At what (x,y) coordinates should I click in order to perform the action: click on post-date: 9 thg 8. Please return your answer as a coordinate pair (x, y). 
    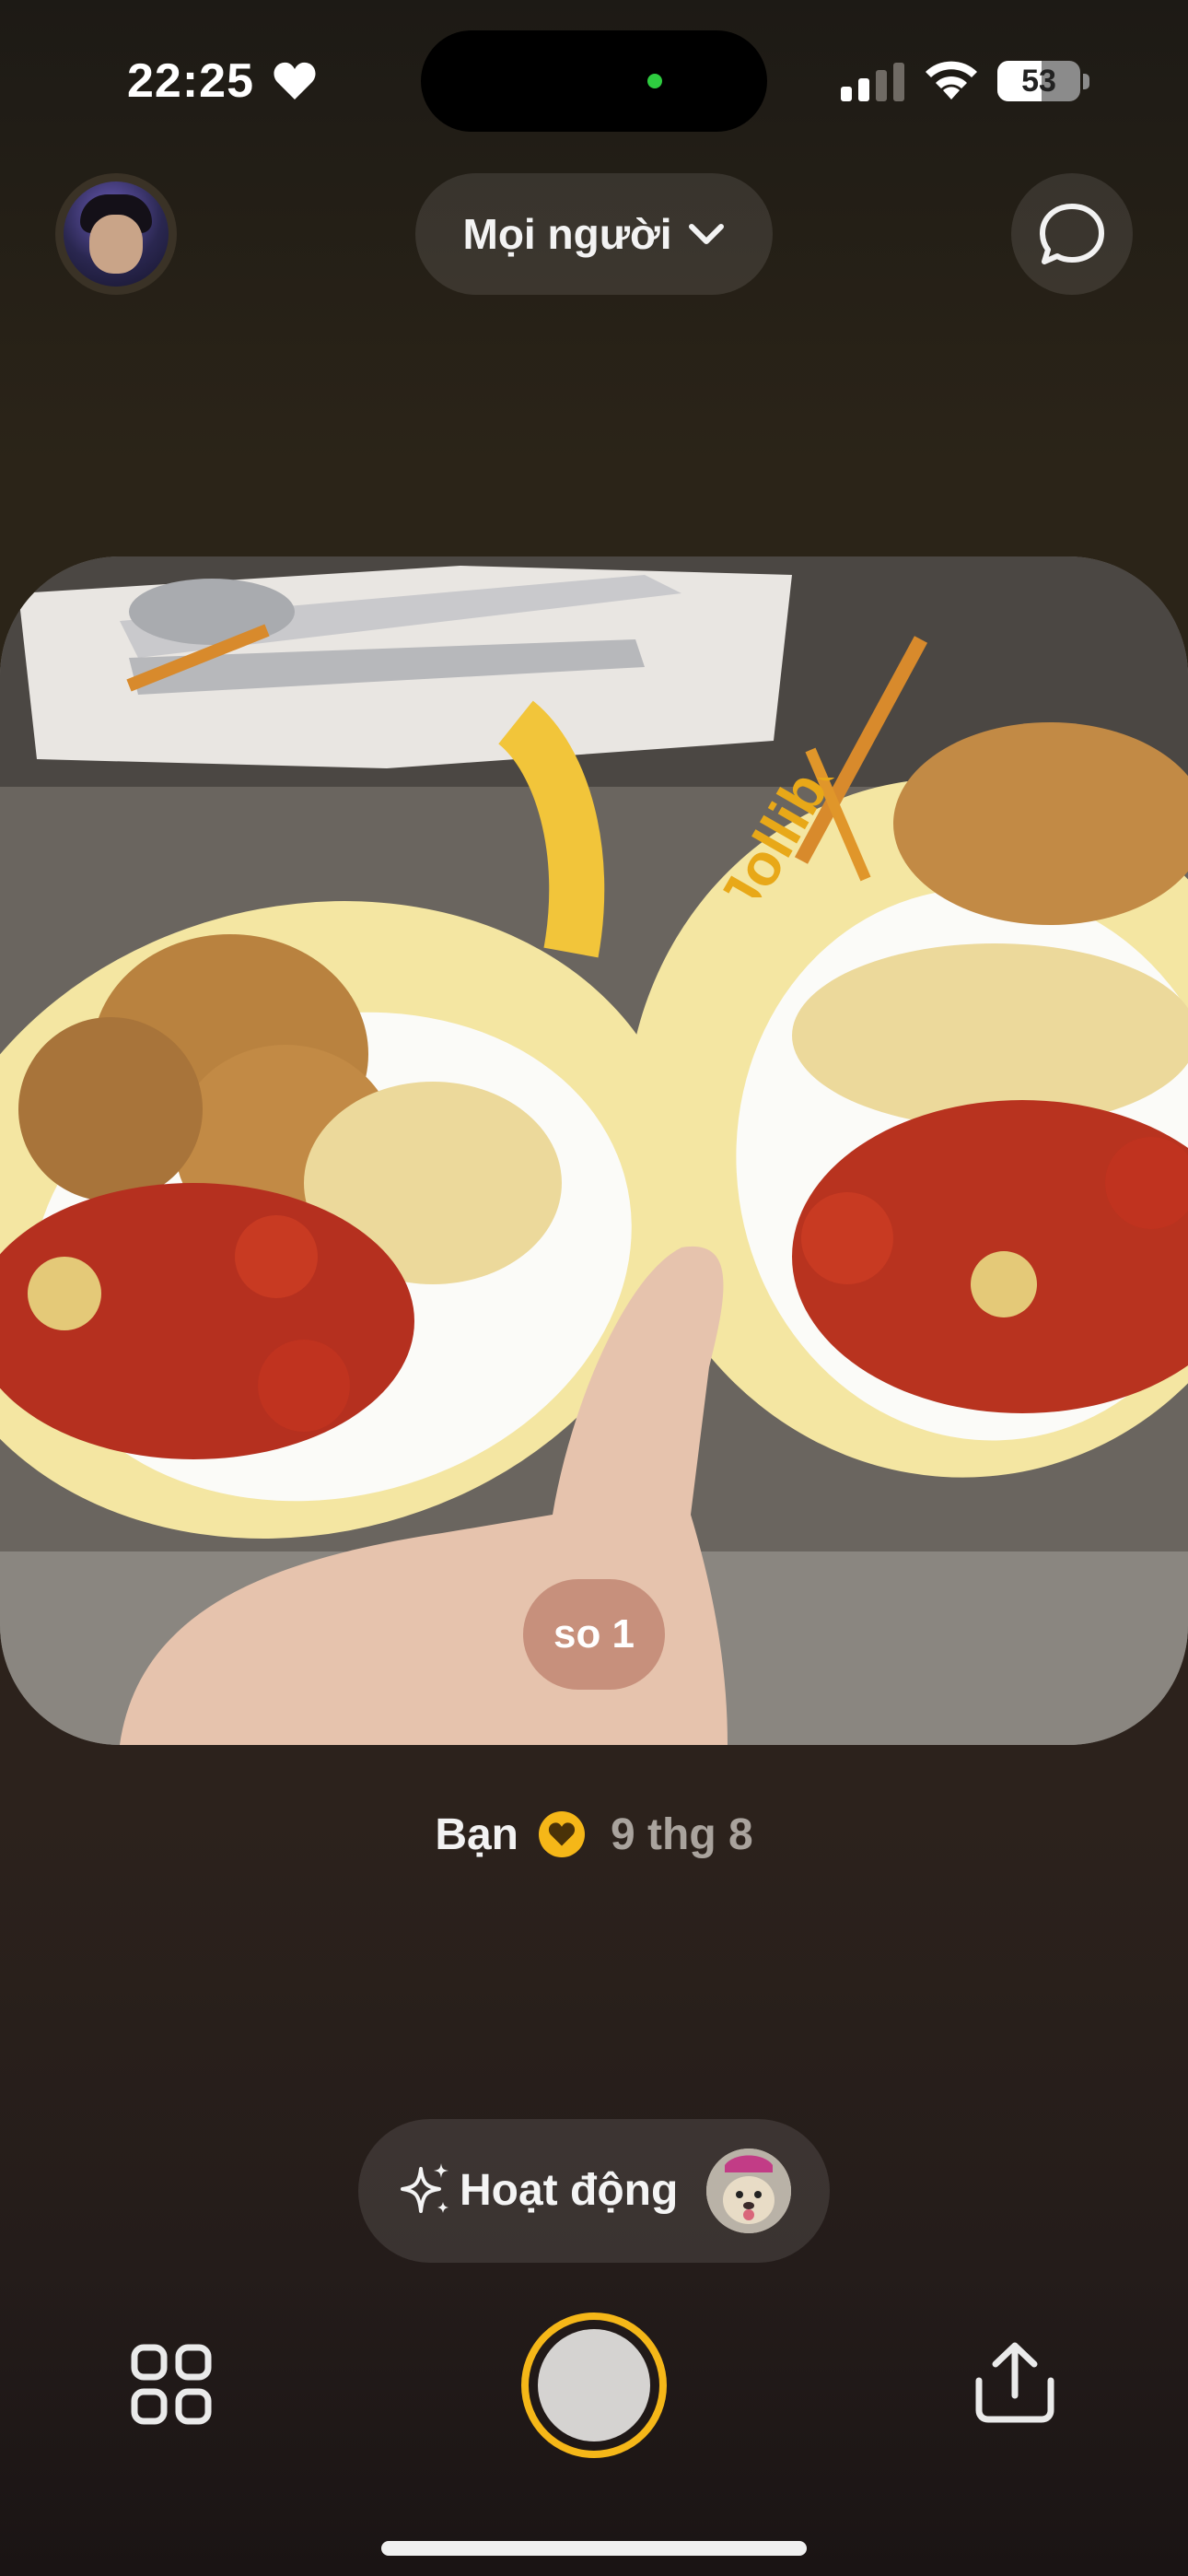
    Looking at the image, I should click on (682, 1834).